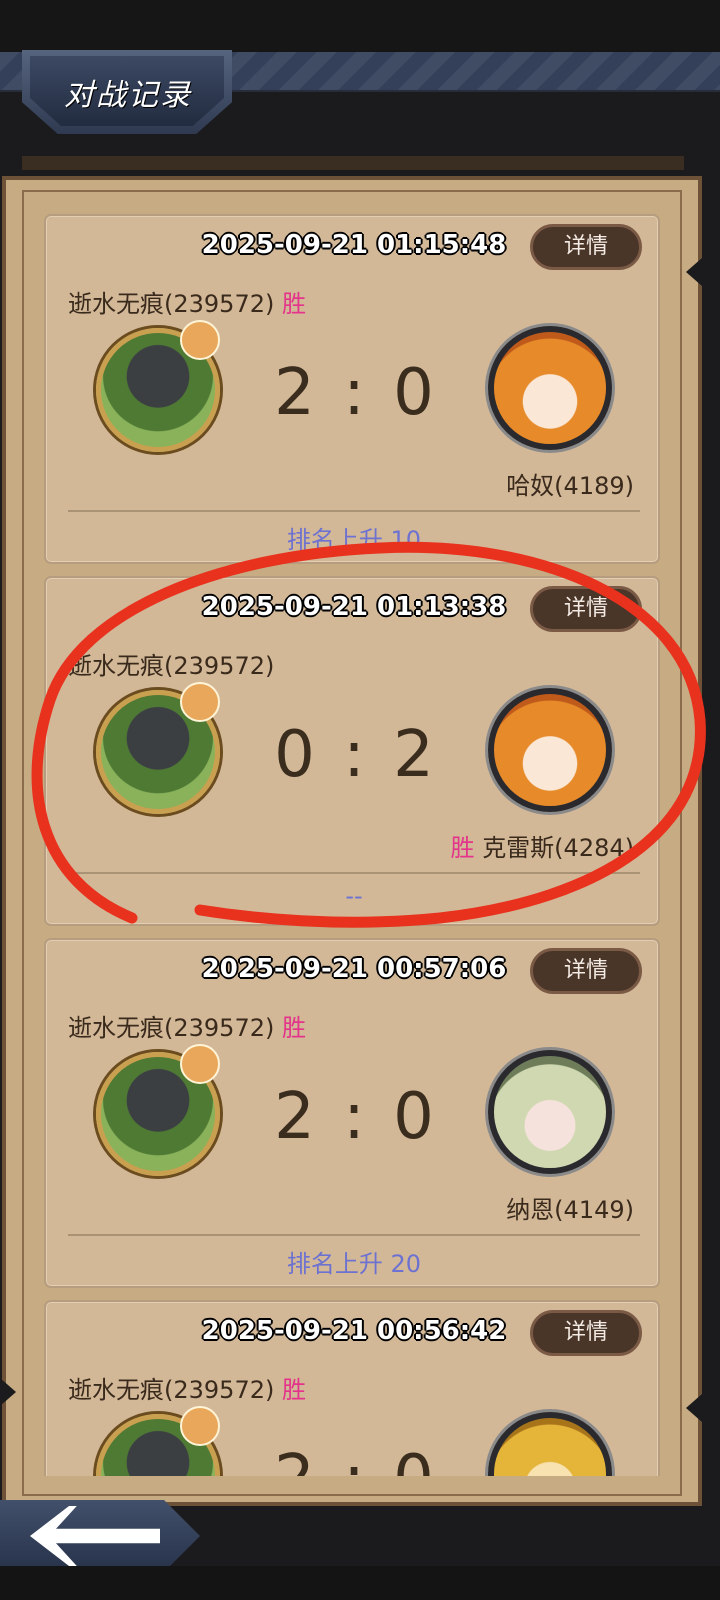 Image resolution: width=720 pixels, height=1600 pixels. I want to click on opponent-name: 哈奴(4189), so click(570, 483).